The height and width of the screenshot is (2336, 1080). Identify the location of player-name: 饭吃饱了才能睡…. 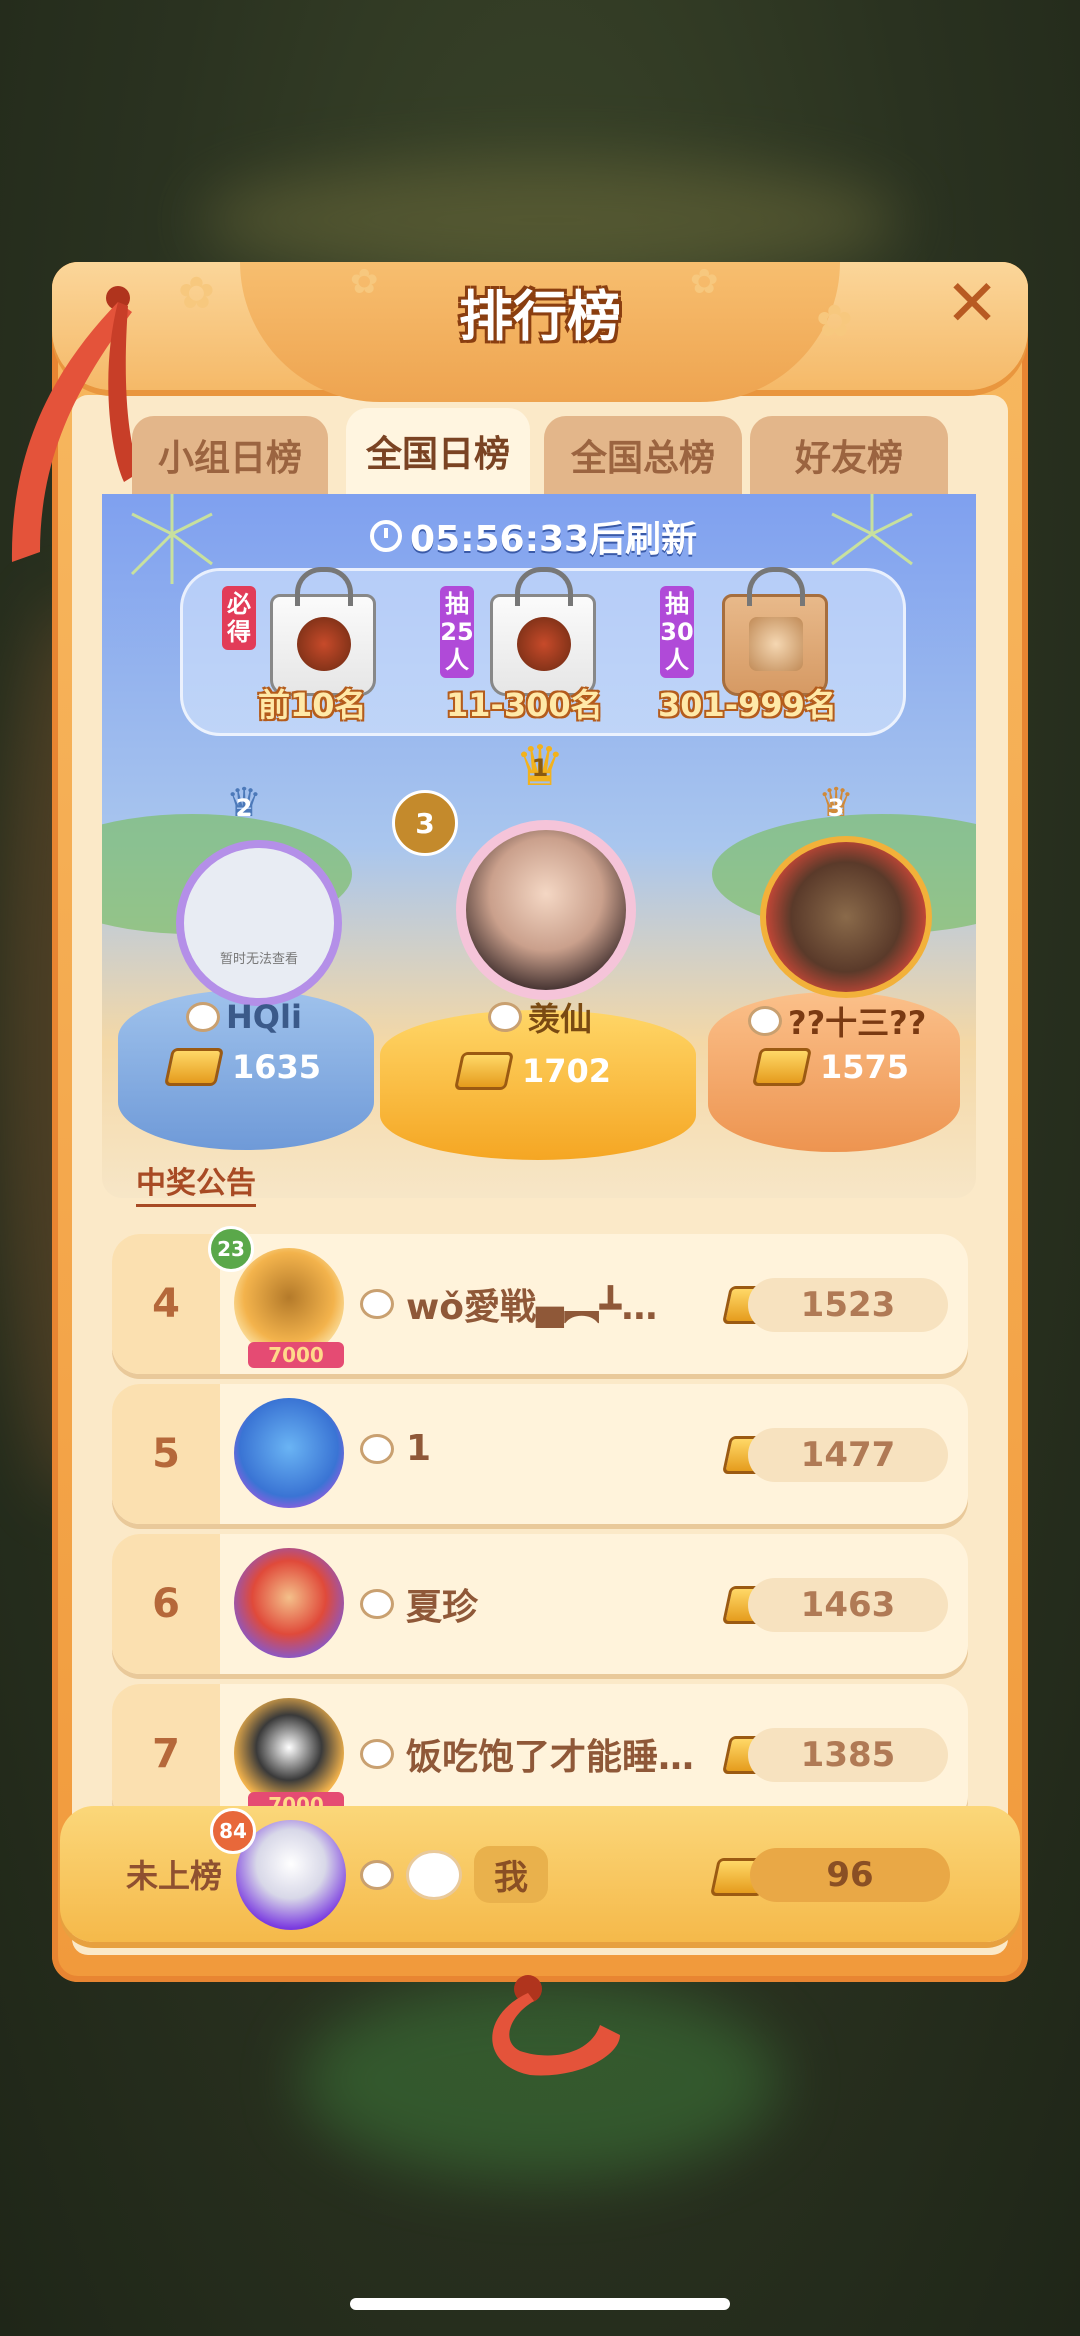
(527, 1754).